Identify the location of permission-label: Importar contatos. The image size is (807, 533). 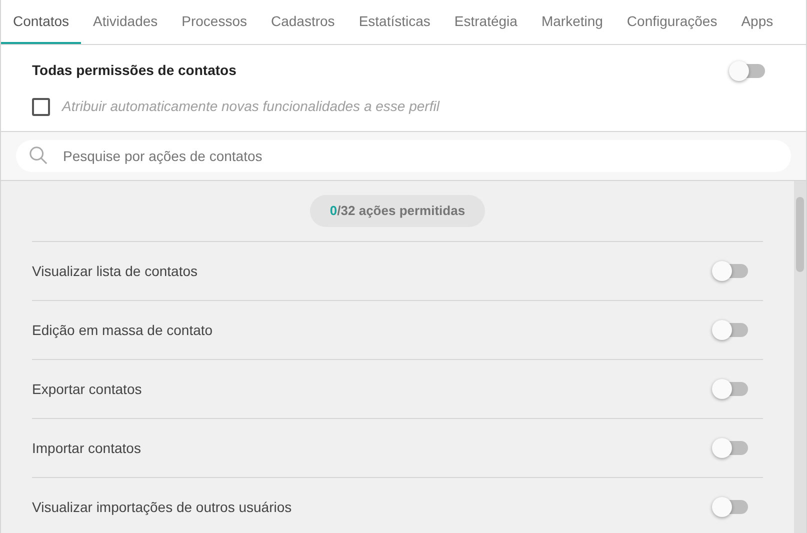
(86, 448).